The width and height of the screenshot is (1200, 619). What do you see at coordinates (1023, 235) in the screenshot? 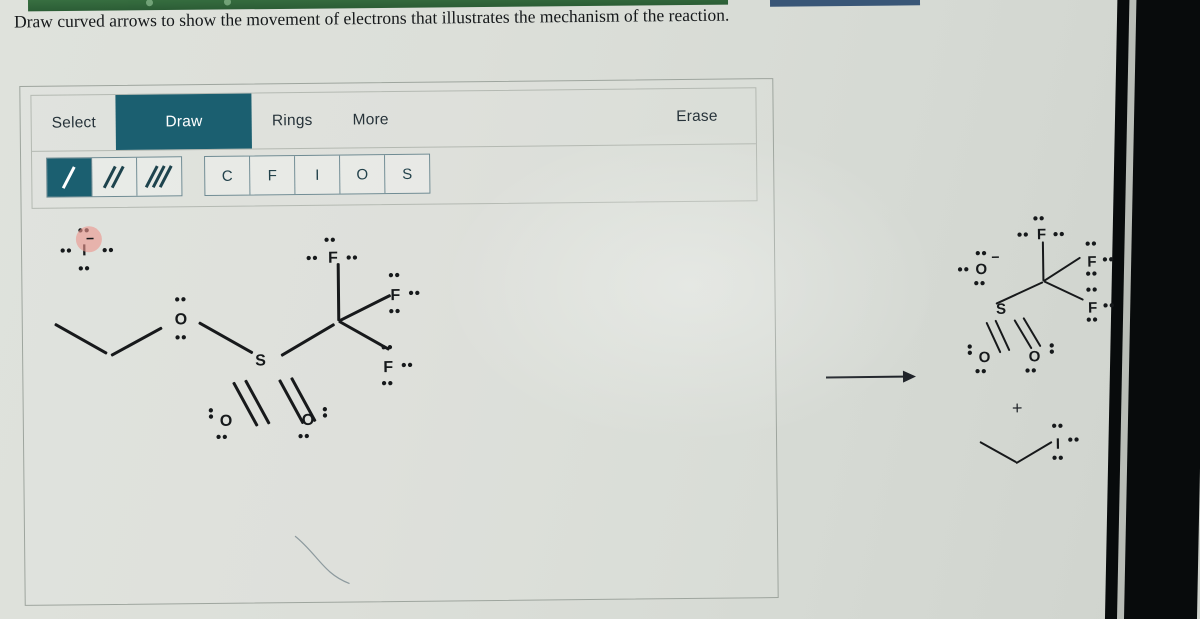
I see `prodA-F-top-lp-left: ••` at bounding box center [1023, 235].